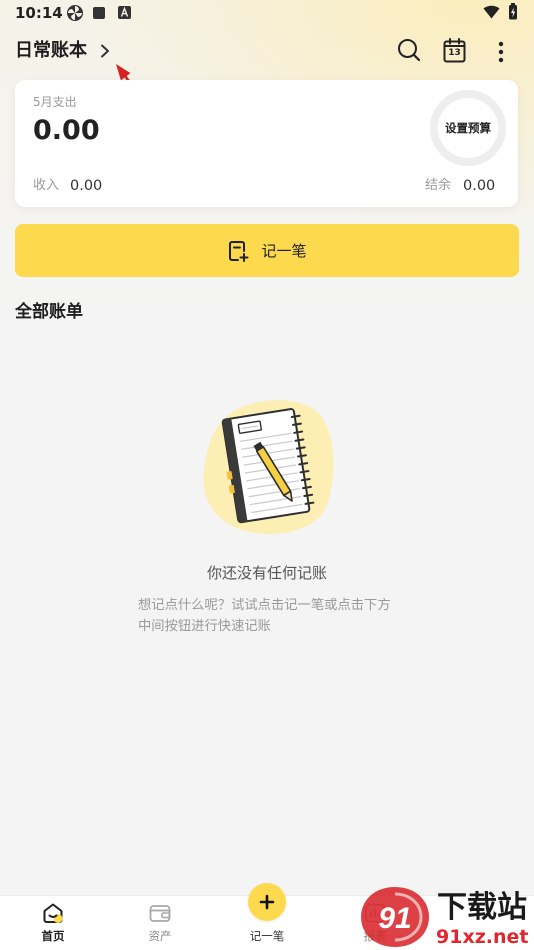 This screenshot has height=950, width=534. What do you see at coordinates (49, 312) in the screenshot?
I see `section-title: 全部账单` at bounding box center [49, 312].